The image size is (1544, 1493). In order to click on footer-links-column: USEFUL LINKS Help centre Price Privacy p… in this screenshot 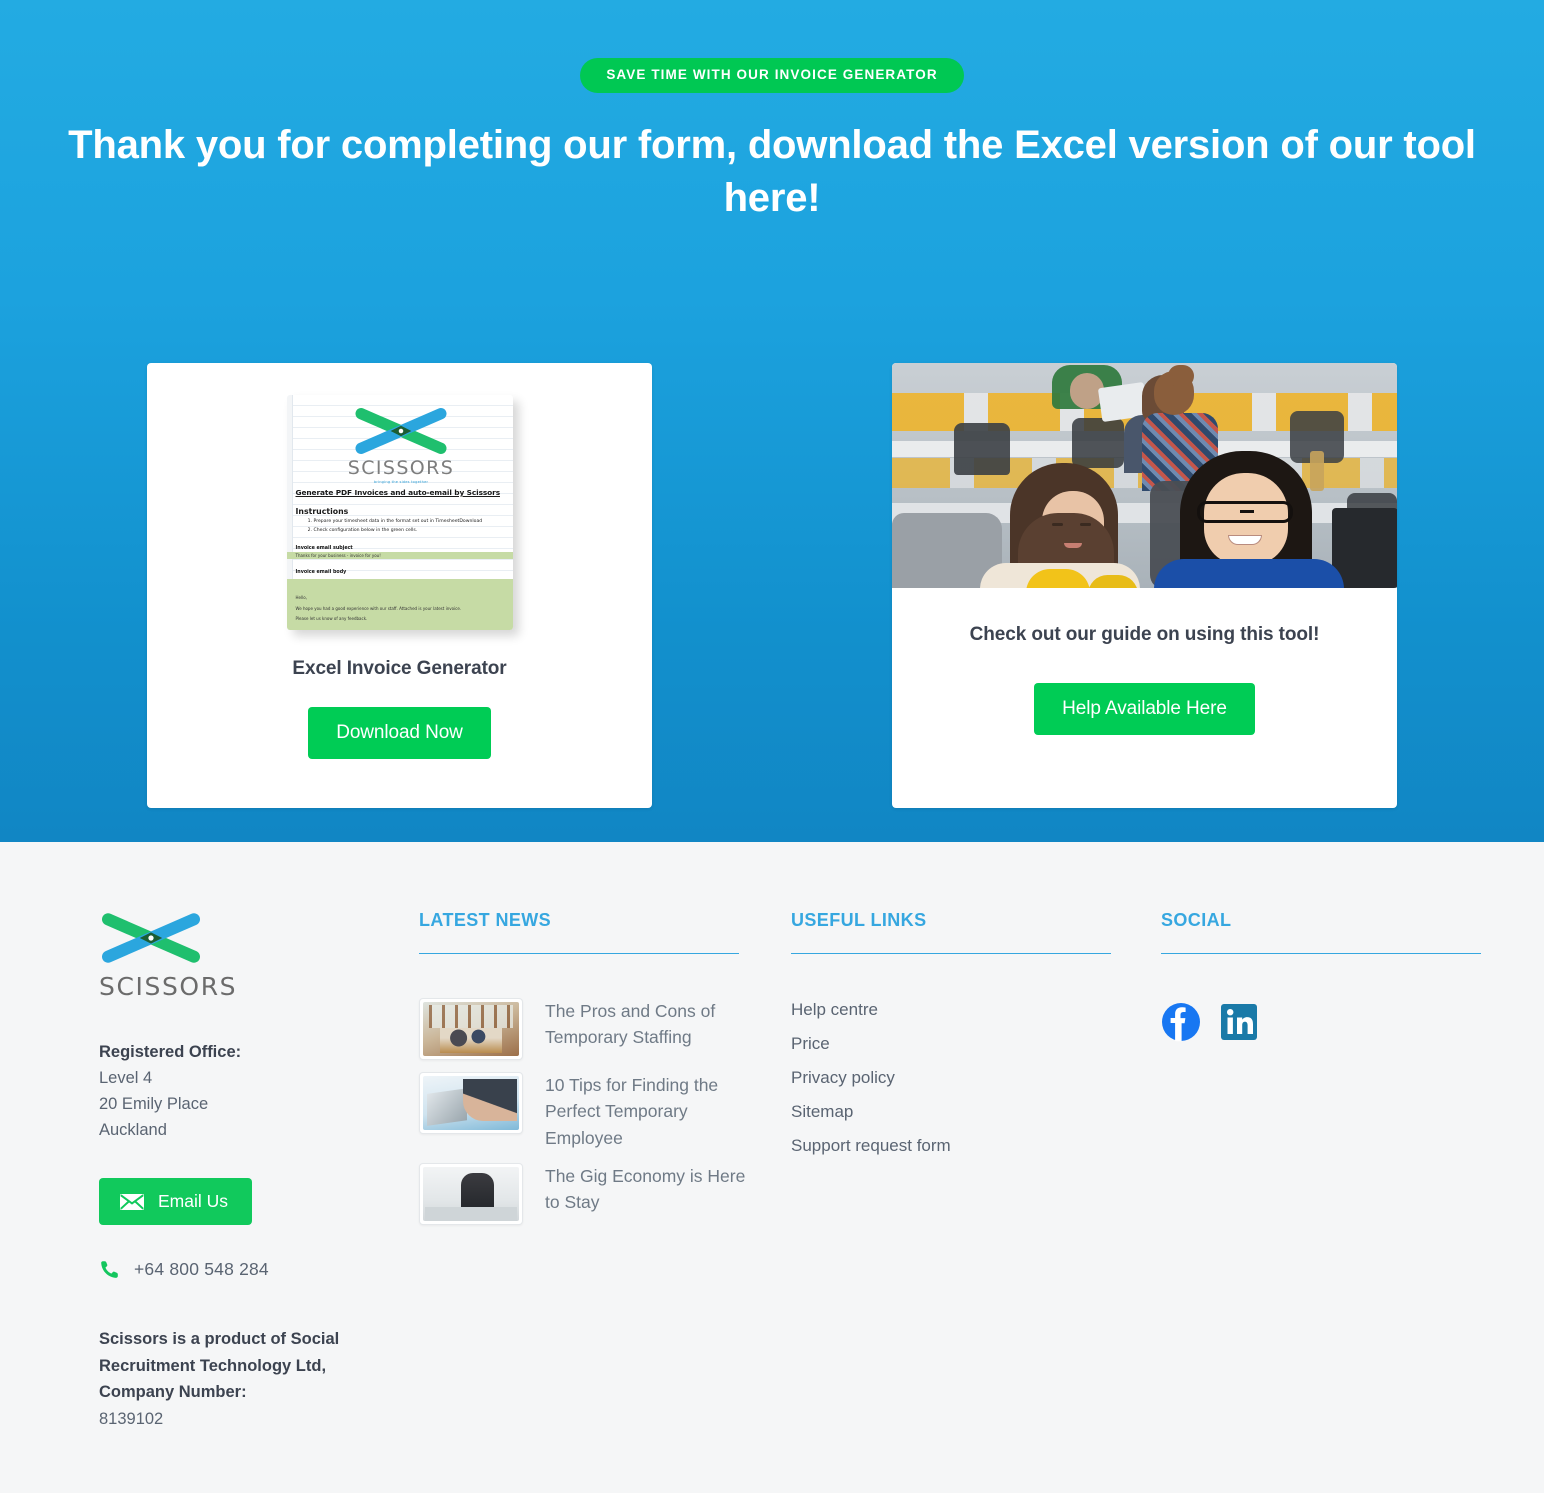, I will do `click(976, 1171)`.